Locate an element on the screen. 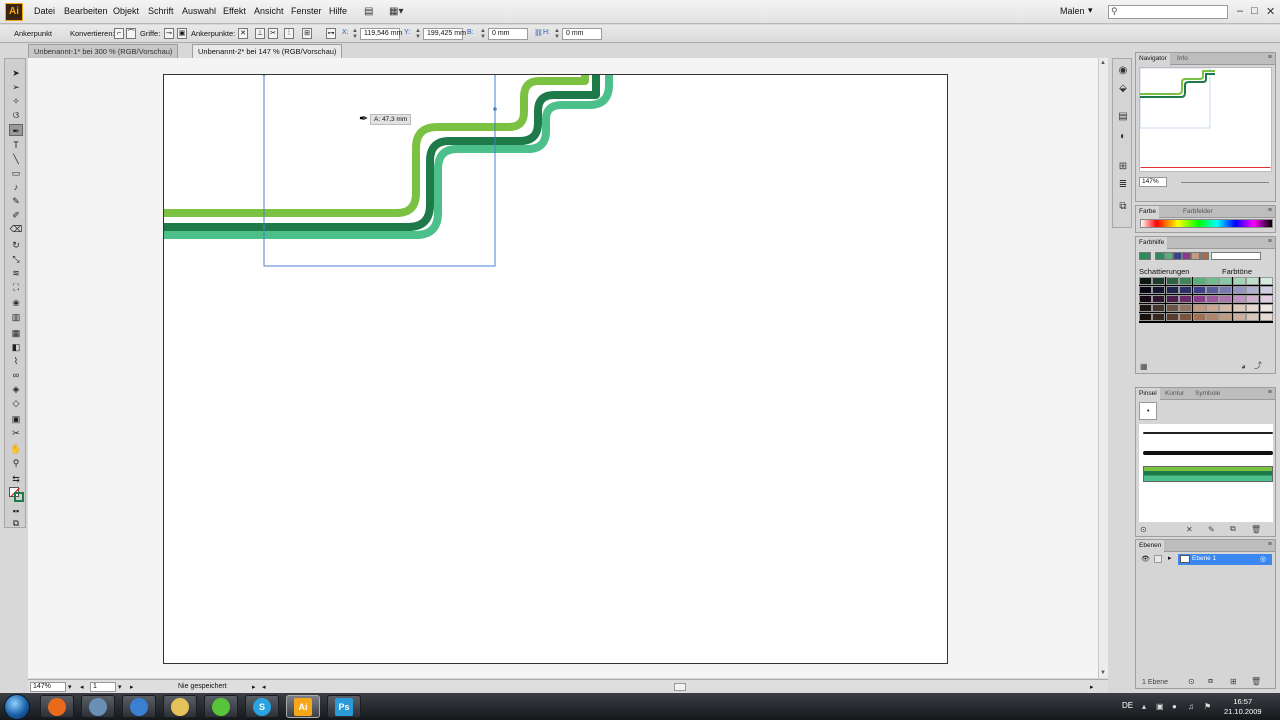 The width and height of the screenshot is (1280, 720). brush-calligraphic: • is located at coordinates (1148, 411).